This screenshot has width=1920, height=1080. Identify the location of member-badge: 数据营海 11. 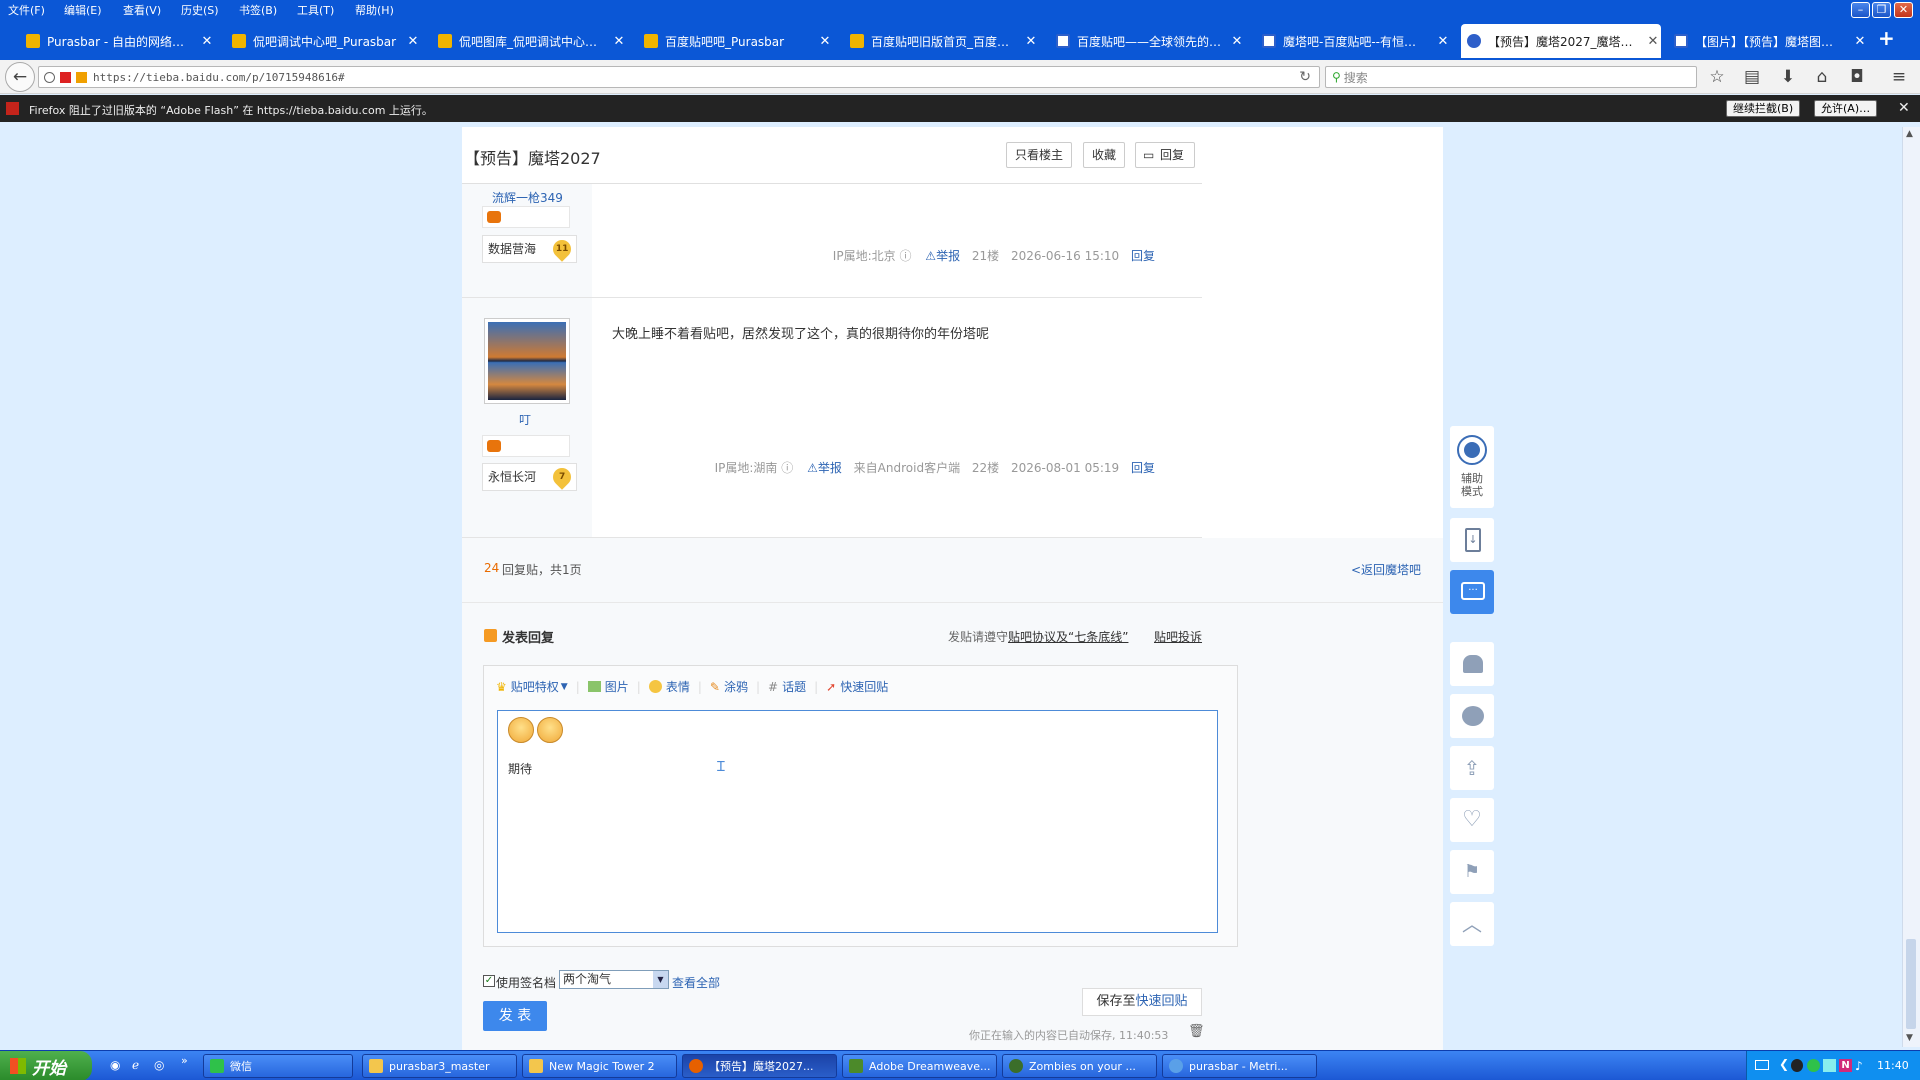
(529, 249).